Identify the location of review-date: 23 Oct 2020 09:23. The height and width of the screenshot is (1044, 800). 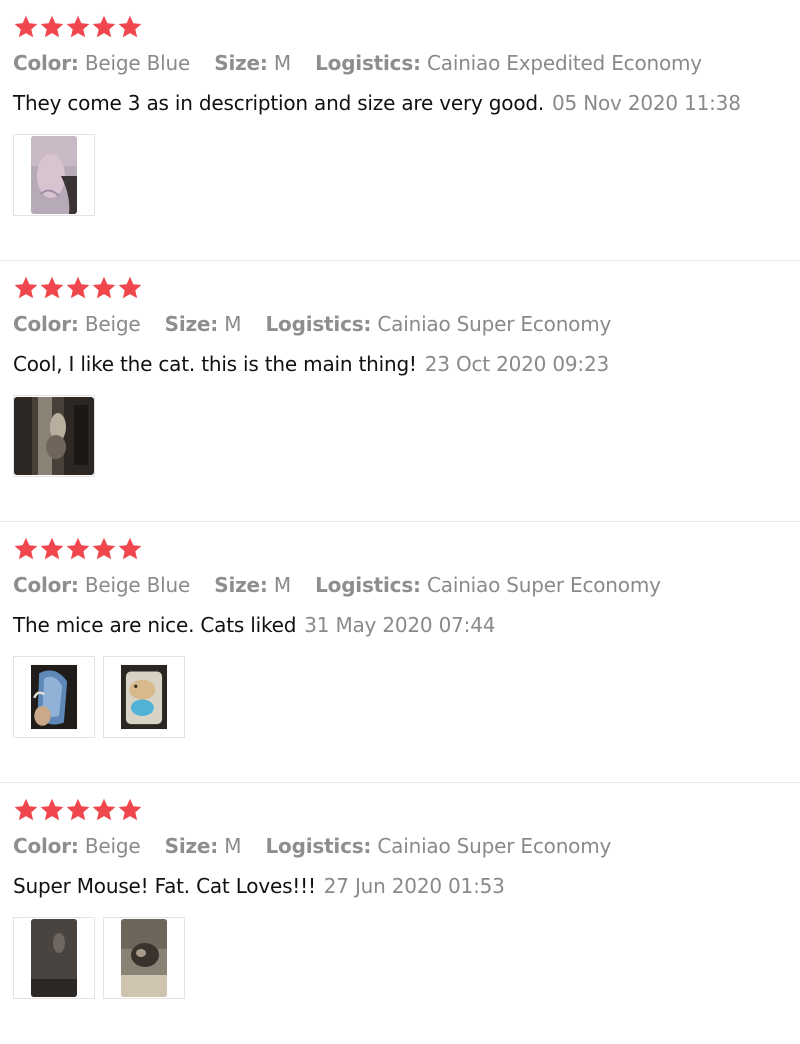
(517, 364).